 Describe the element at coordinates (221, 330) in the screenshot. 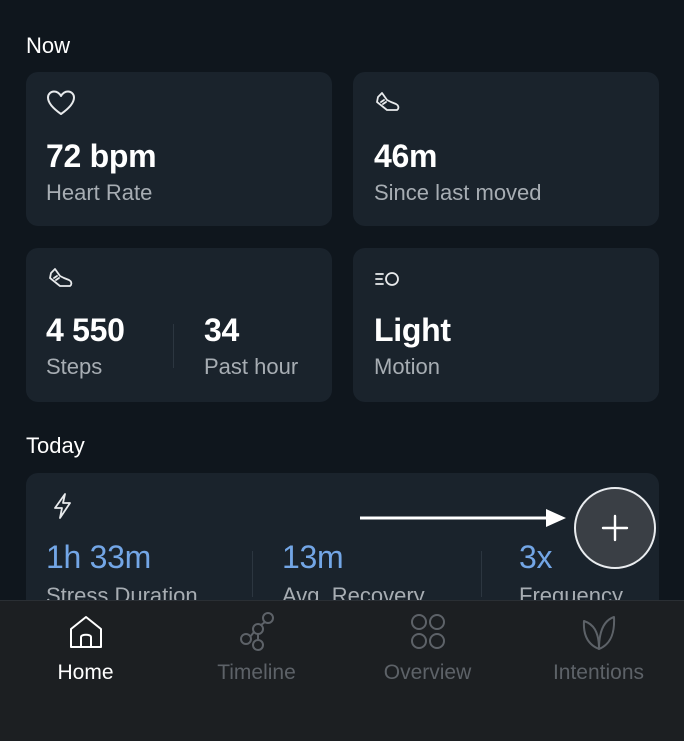

I see `past-hour-value: 34` at that location.